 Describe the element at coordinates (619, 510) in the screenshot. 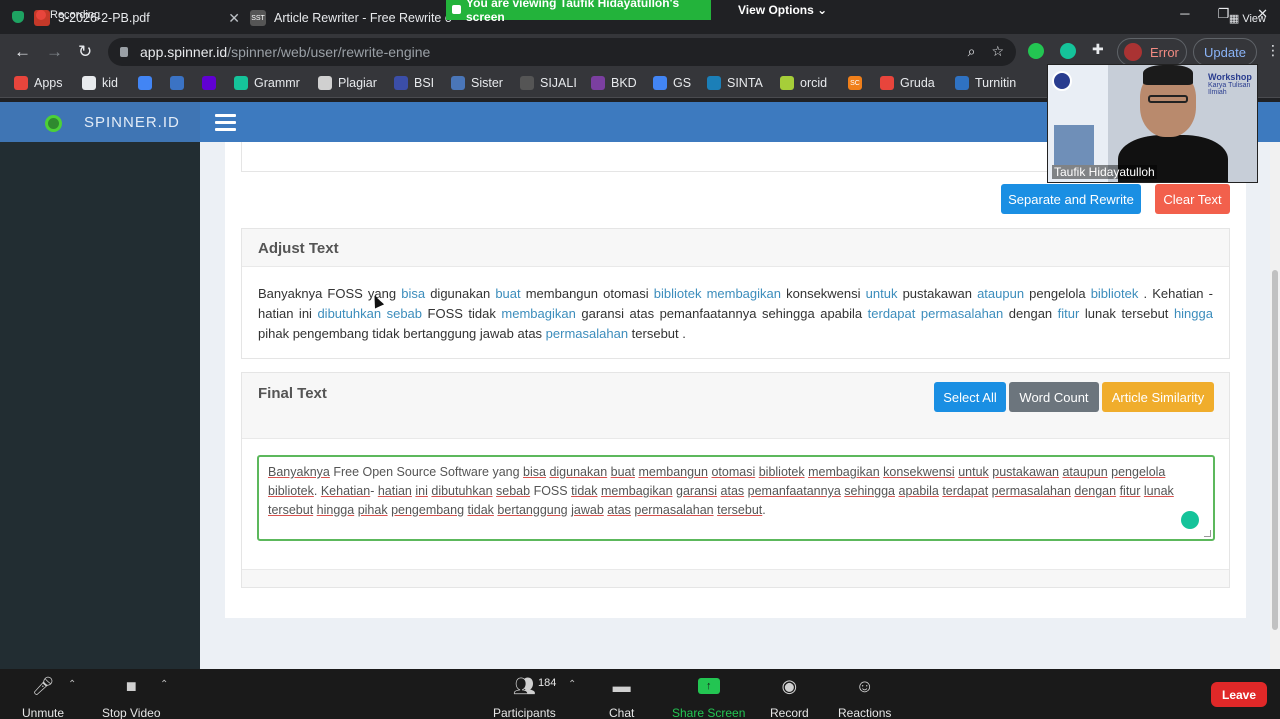

I see `spellcheck-word: atas` at that location.